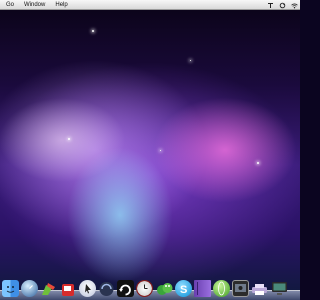 Image resolution: width=320 pixels, height=300 pixels. I want to click on menu-bar: Go Window Help, so click(150, 5).